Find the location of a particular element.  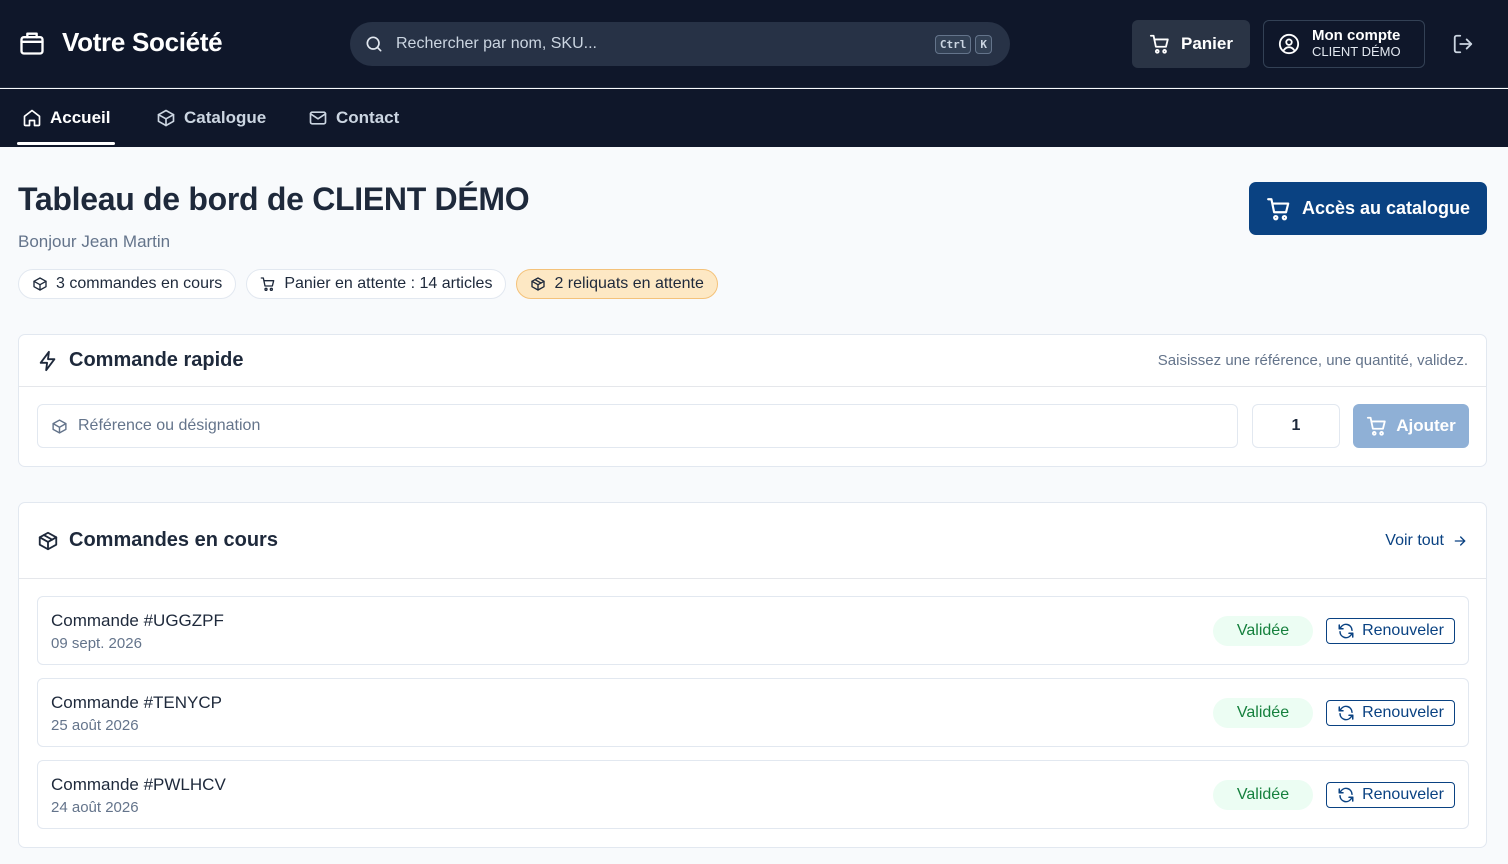

see-all-link: Voir tout is located at coordinates (1426, 541).